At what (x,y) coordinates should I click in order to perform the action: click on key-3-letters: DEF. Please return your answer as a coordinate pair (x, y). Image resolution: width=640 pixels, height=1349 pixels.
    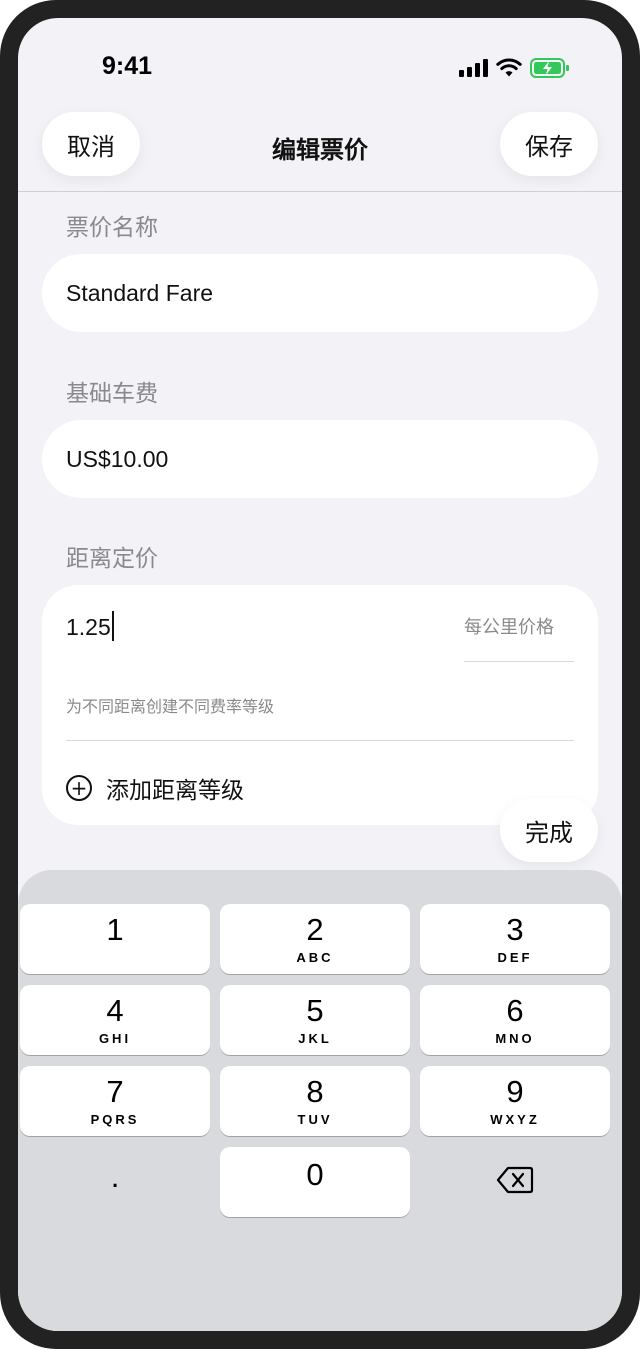
    Looking at the image, I should click on (515, 957).